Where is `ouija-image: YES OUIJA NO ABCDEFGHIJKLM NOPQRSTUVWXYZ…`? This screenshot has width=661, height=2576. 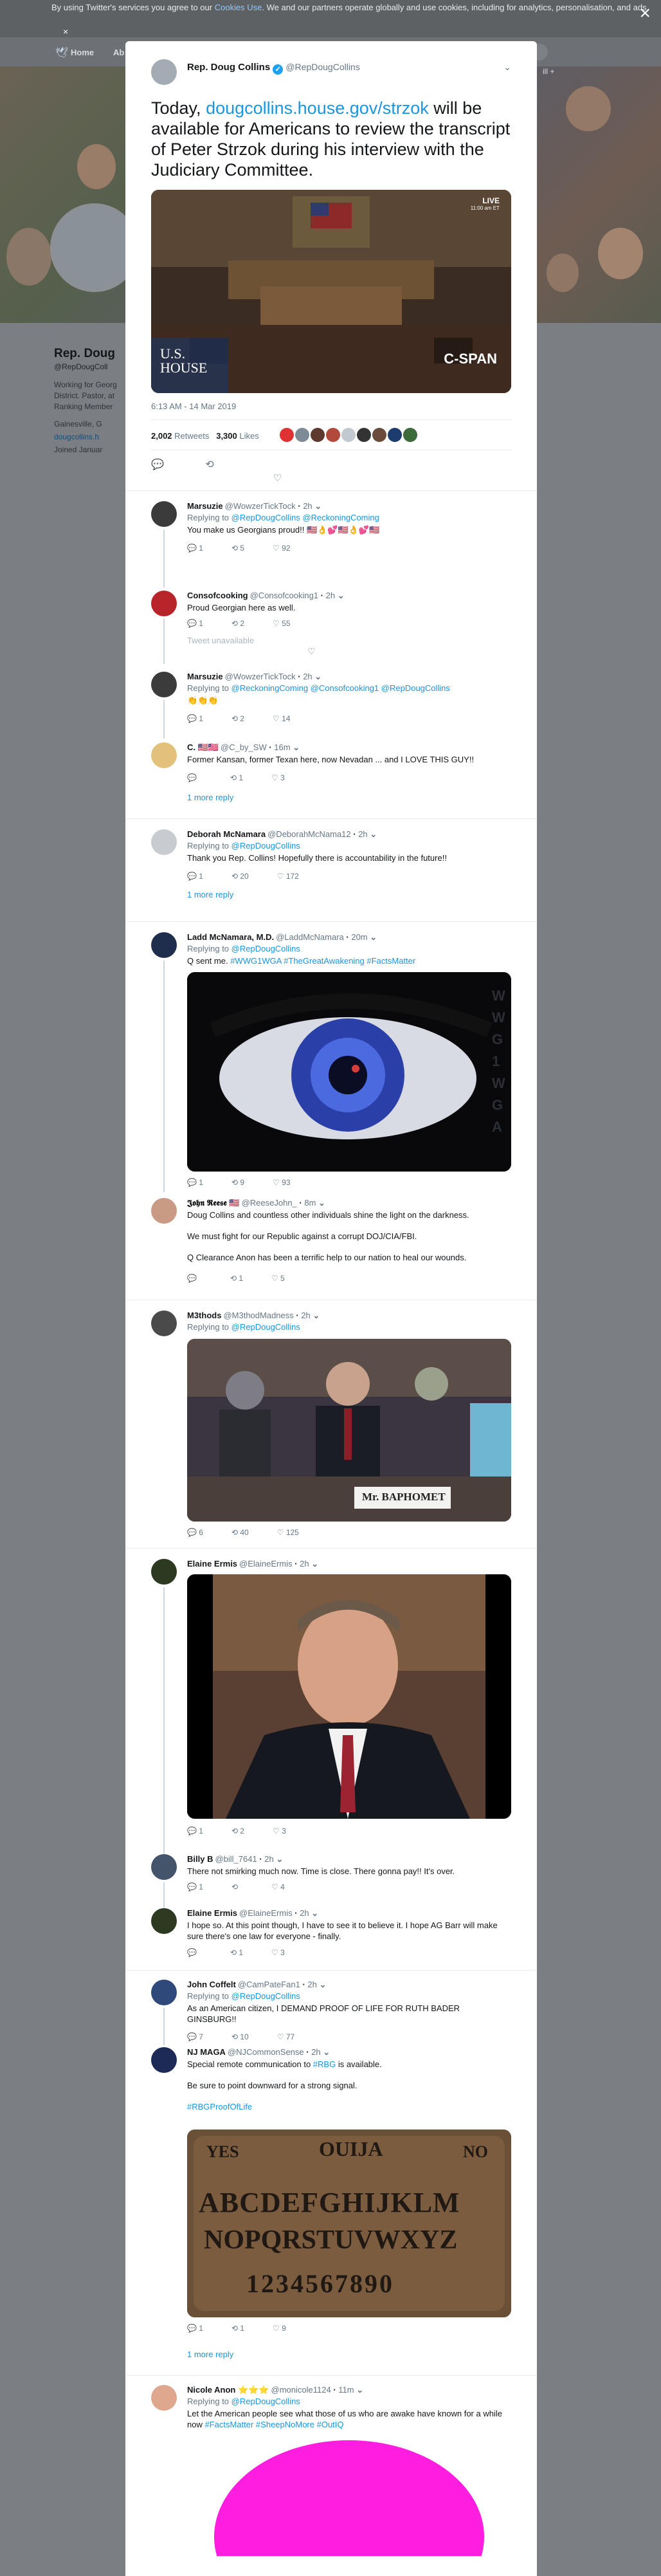
ouija-image: YES OUIJA NO ABCDEFGHIJKLM NOPQRSTUVWXYZ… is located at coordinates (349, 2223).